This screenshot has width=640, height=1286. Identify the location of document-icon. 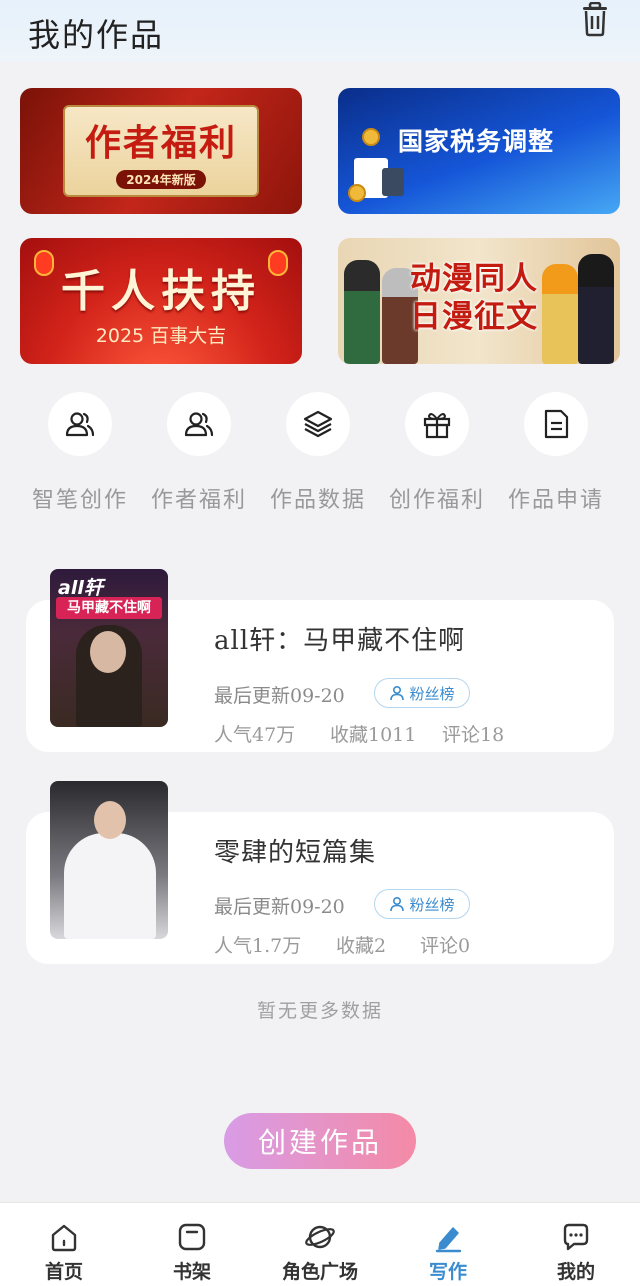
(556, 424).